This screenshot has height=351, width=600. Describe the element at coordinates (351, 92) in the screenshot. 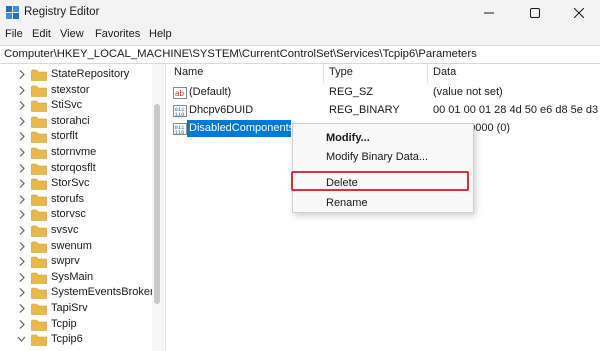

I see `value-type: REG_SZ` at that location.